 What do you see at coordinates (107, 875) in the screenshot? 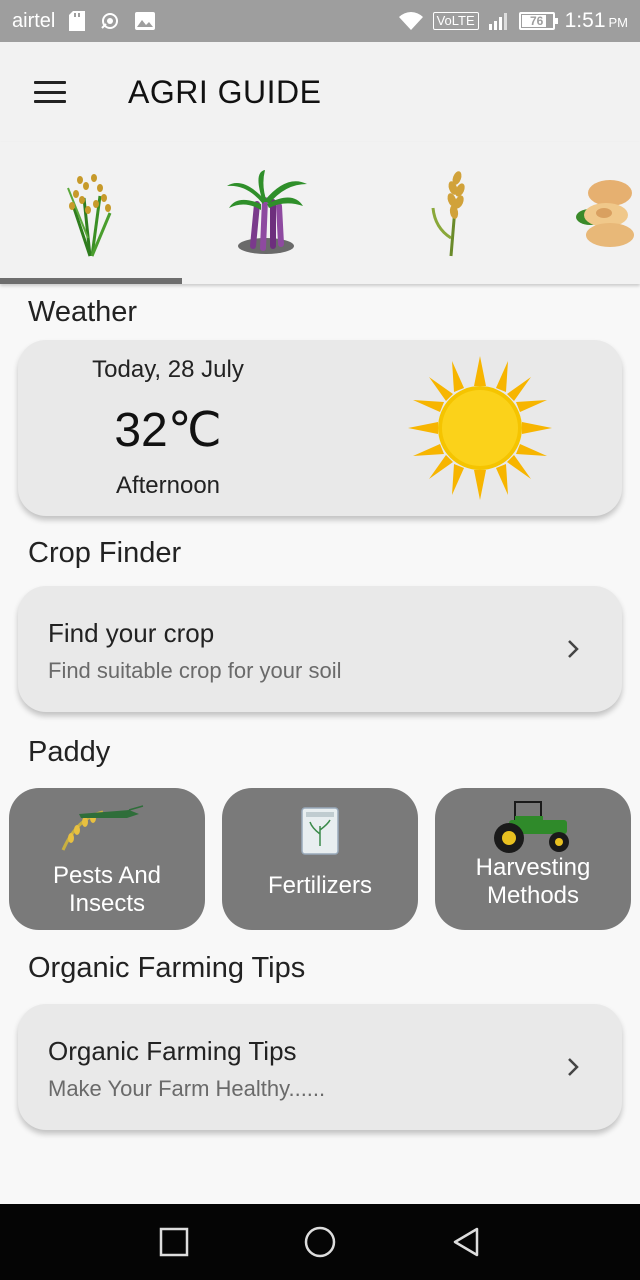
I see `pests-label-line1: Pests And` at bounding box center [107, 875].